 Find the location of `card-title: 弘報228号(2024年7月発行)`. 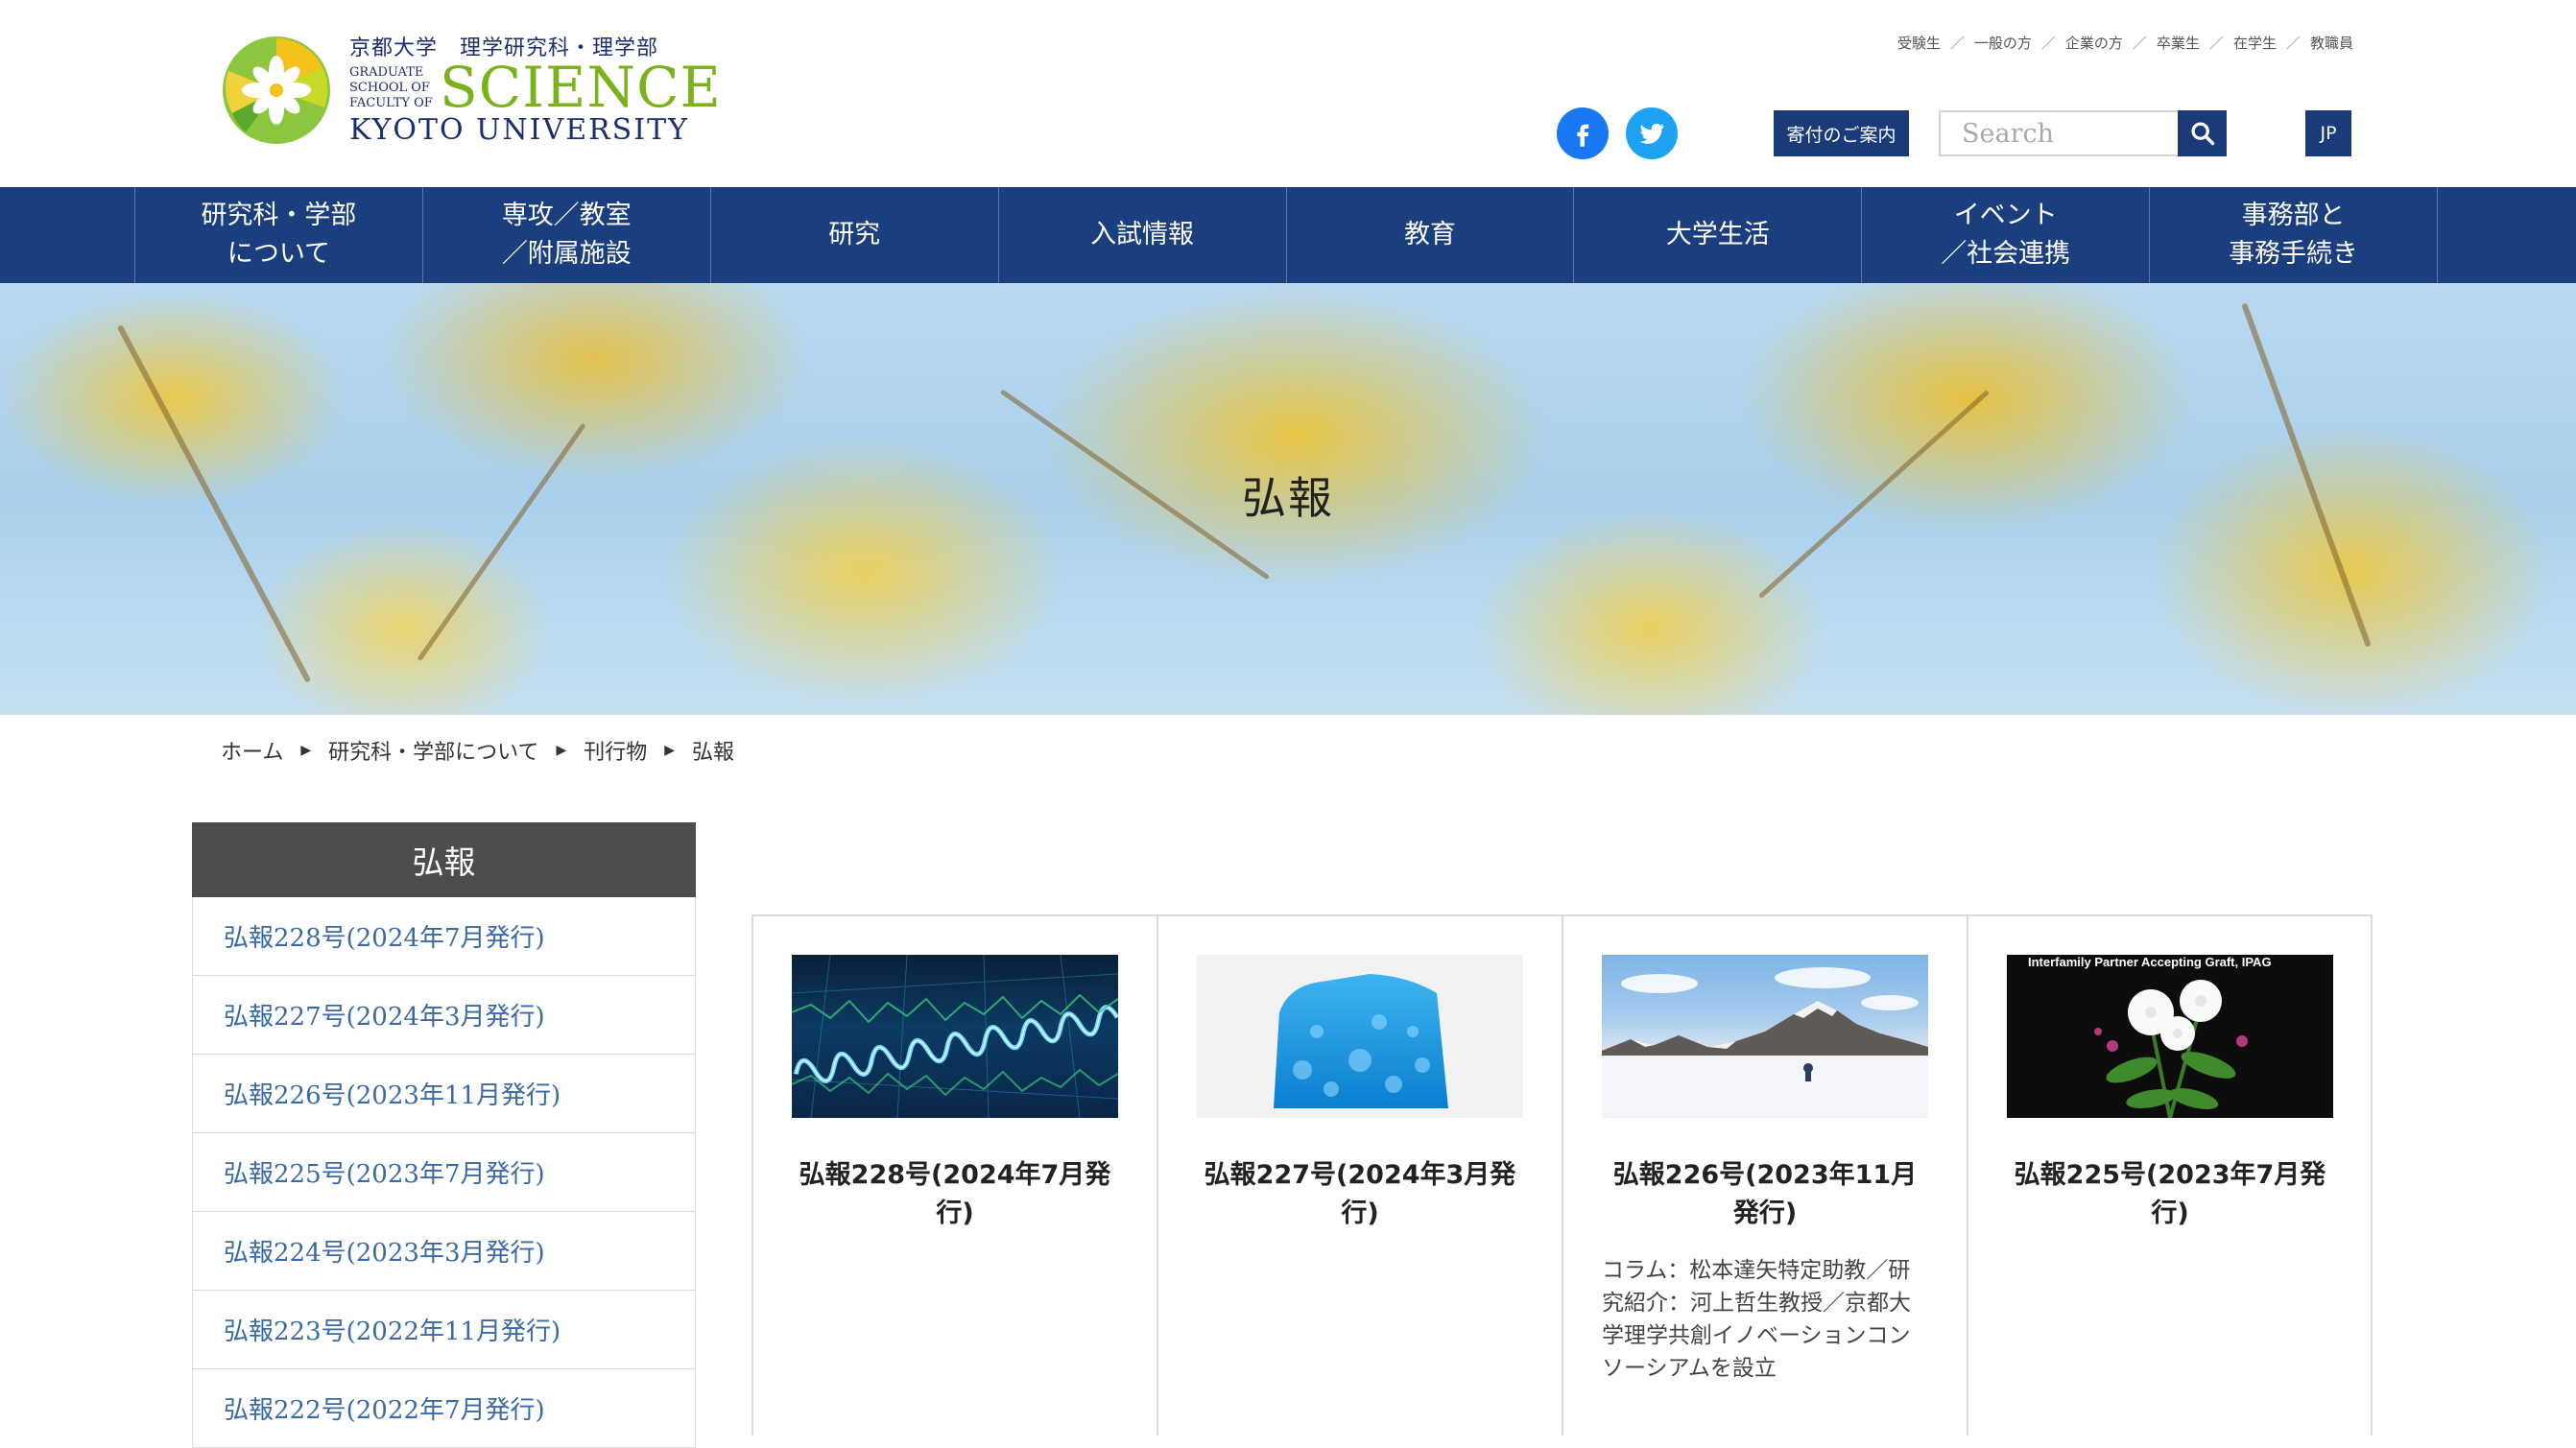

card-title: 弘報228号(2024年7月発行) is located at coordinates (955, 1194).